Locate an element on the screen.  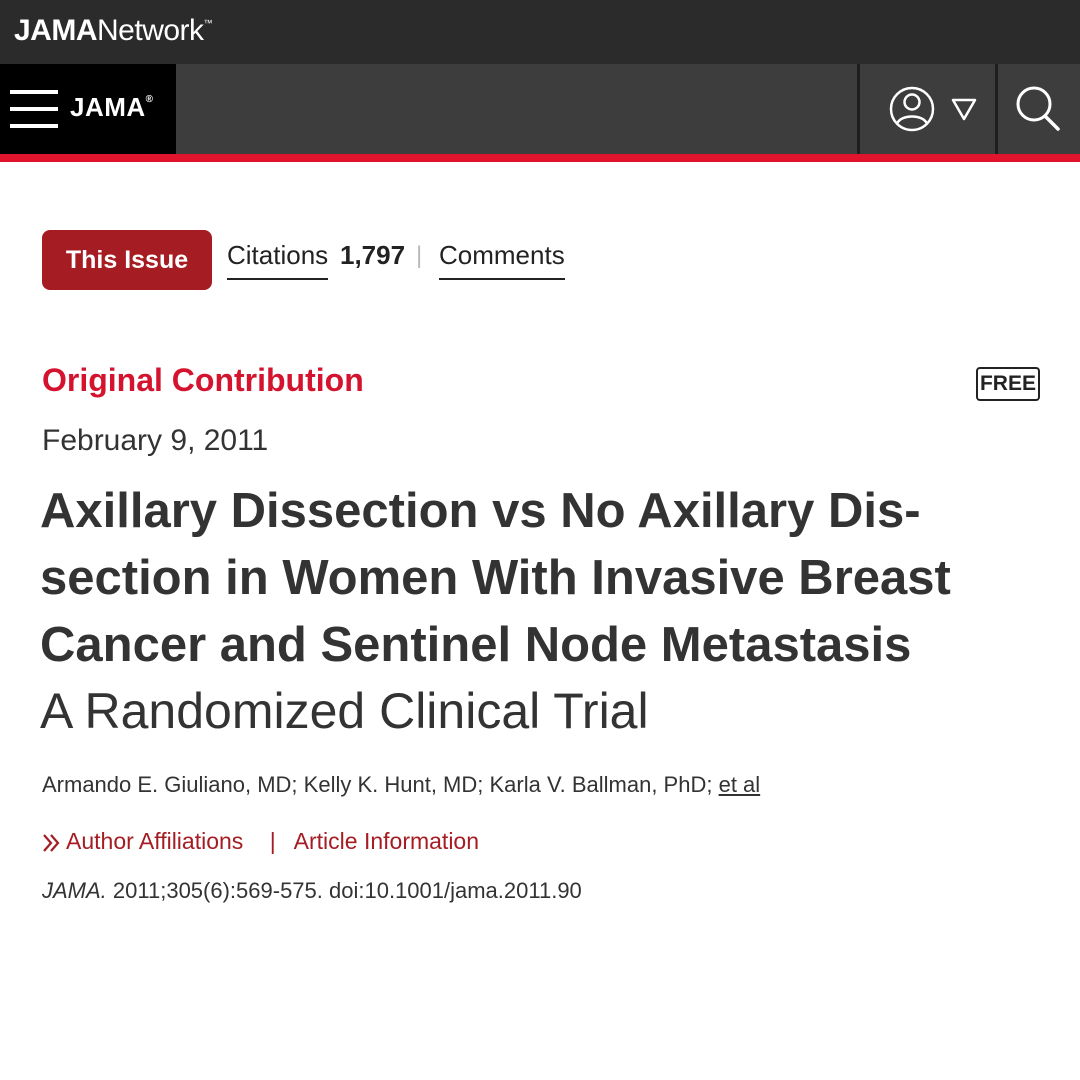
jama-network-logo: JAMANetwork™ is located at coordinates (113, 31).